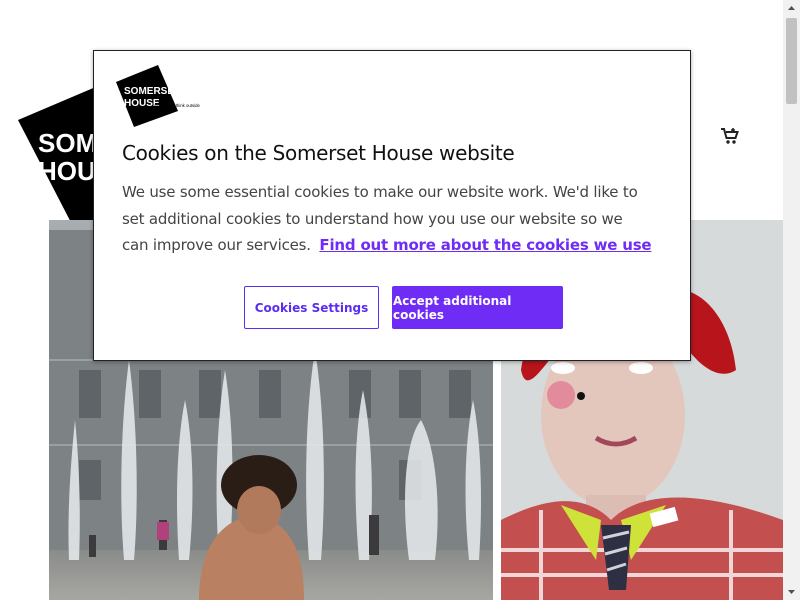  Describe the element at coordinates (477, 307) in the screenshot. I see `accept-cookies-button: Accept additional cookies` at that location.